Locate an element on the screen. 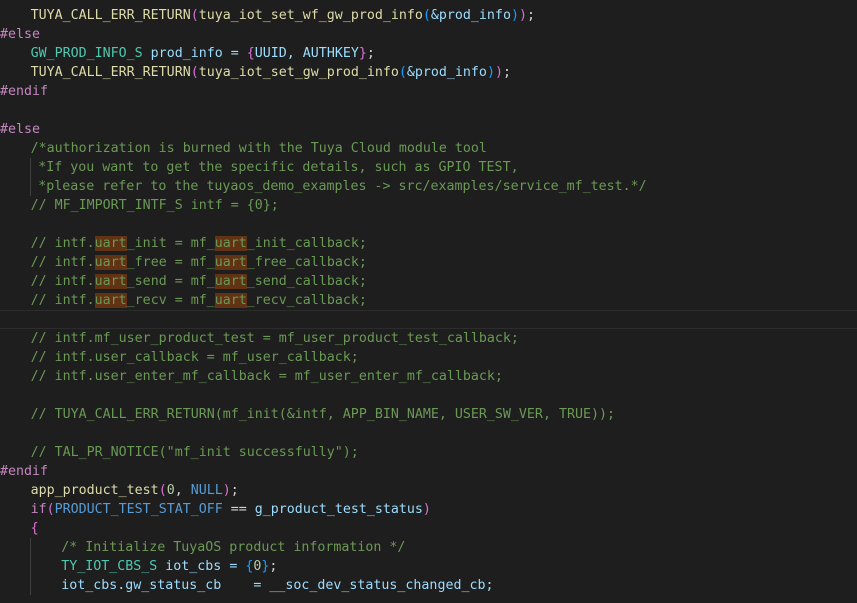 Image resolution: width=857 pixels, height=603 pixels. code-token: _init_callback; is located at coordinates (306, 243).